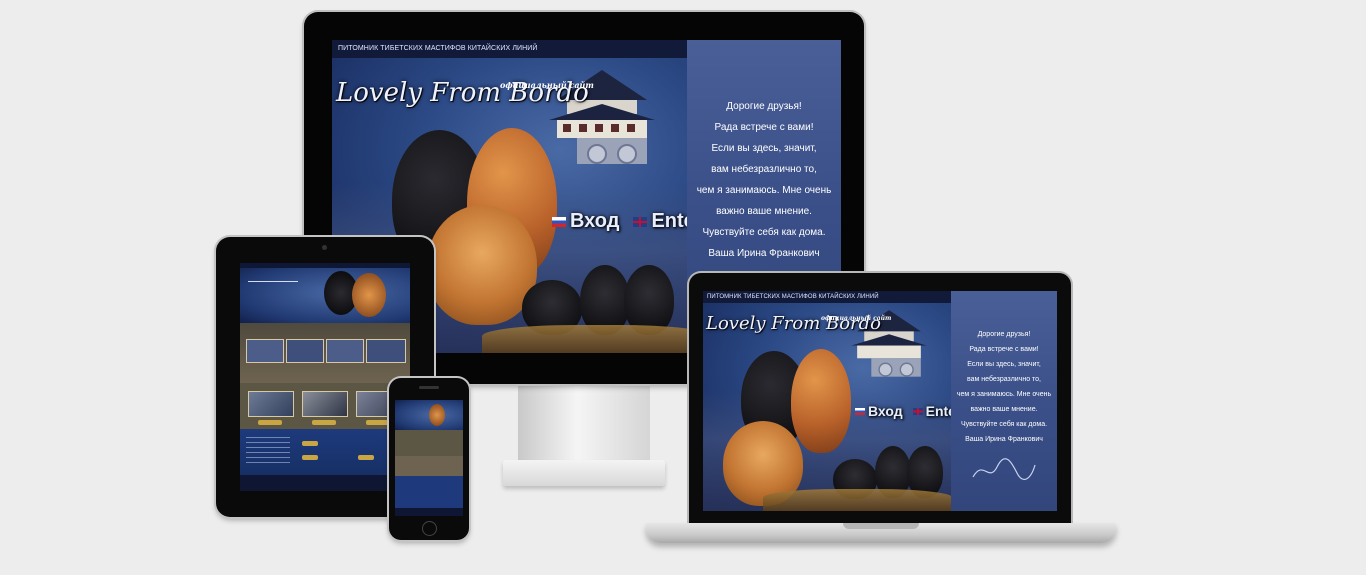  Describe the element at coordinates (369, 295) in the screenshot. I see `tablet-dog-image` at that location.